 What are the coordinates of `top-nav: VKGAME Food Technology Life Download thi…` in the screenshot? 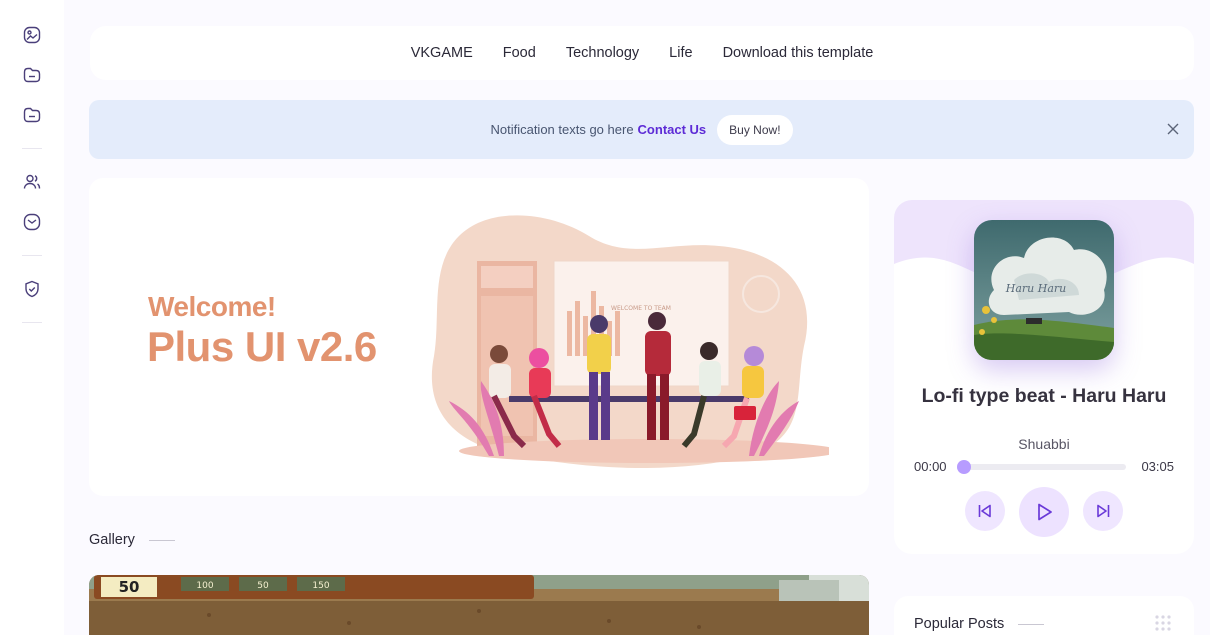 It's located at (642, 53).